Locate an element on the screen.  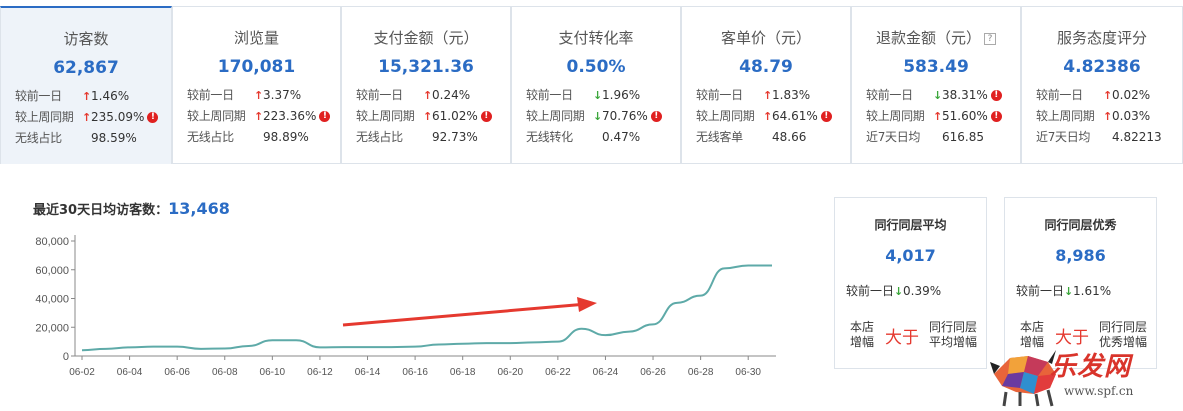
help-icon: ? is located at coordinates (990, 38).